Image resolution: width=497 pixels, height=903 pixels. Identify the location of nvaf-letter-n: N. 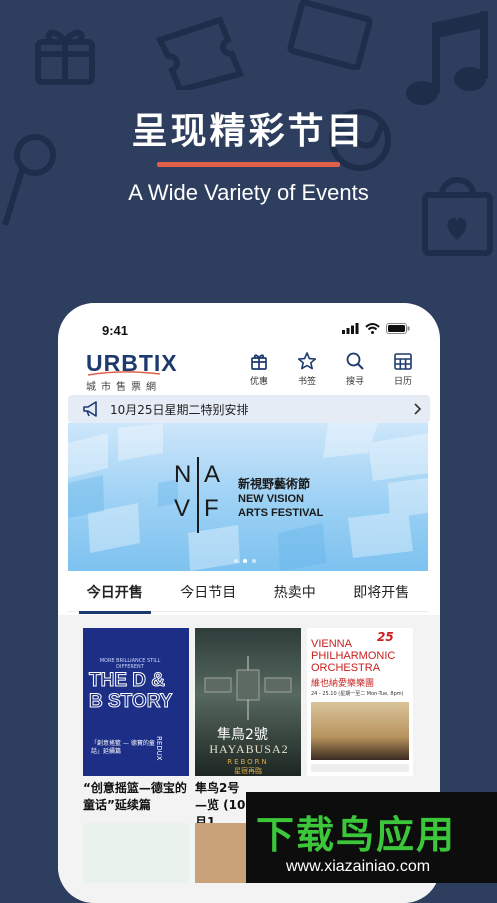
(183, 474).